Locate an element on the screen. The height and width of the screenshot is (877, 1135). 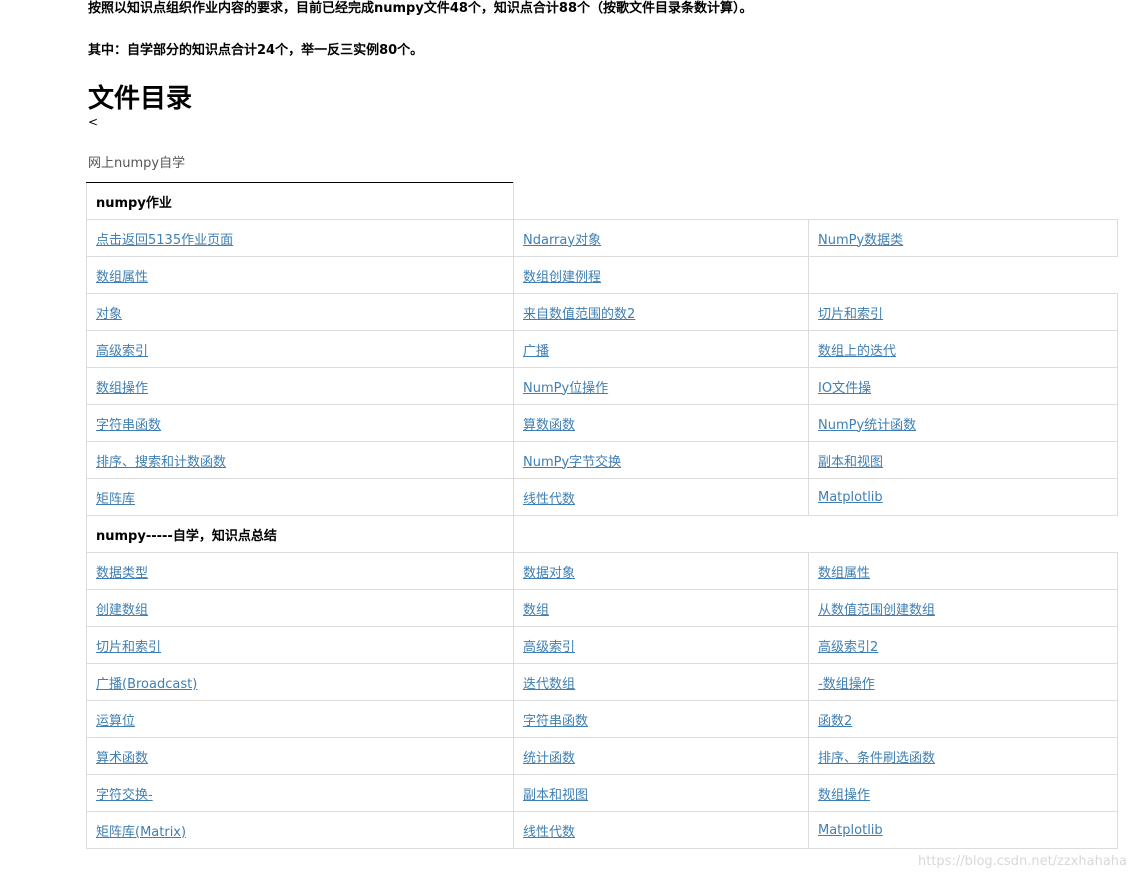
directory-link: 广播 is located at coordinates (536, 351).